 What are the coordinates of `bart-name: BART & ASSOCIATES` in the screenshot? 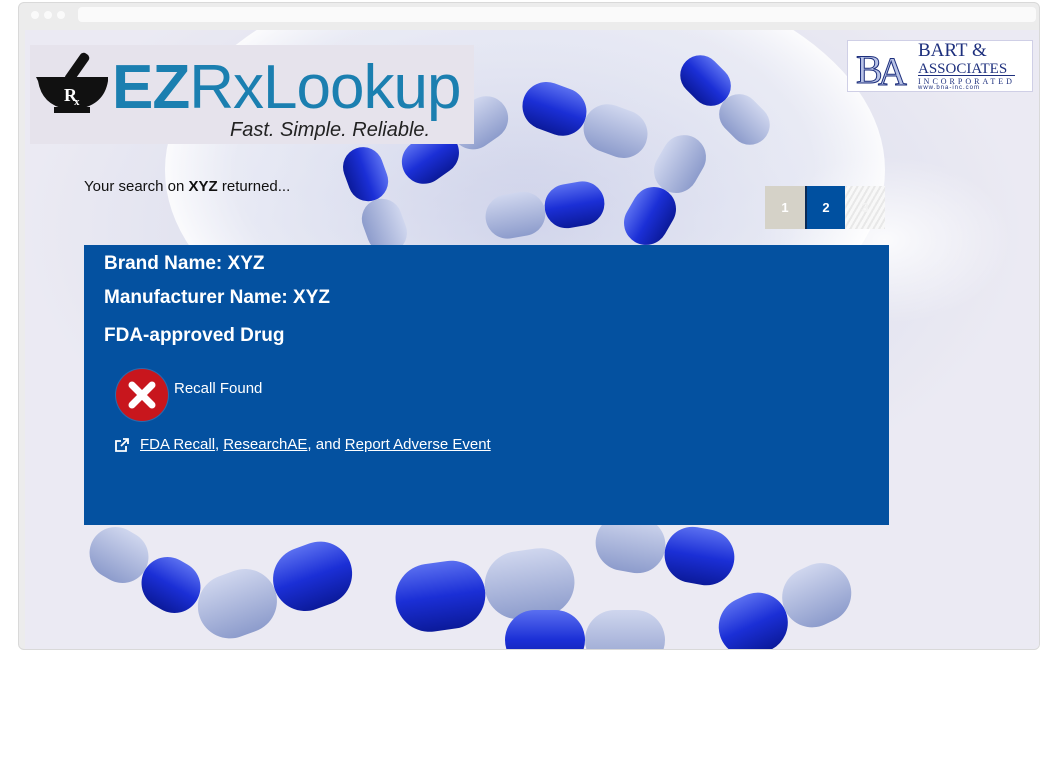 It's located at (962, 59).